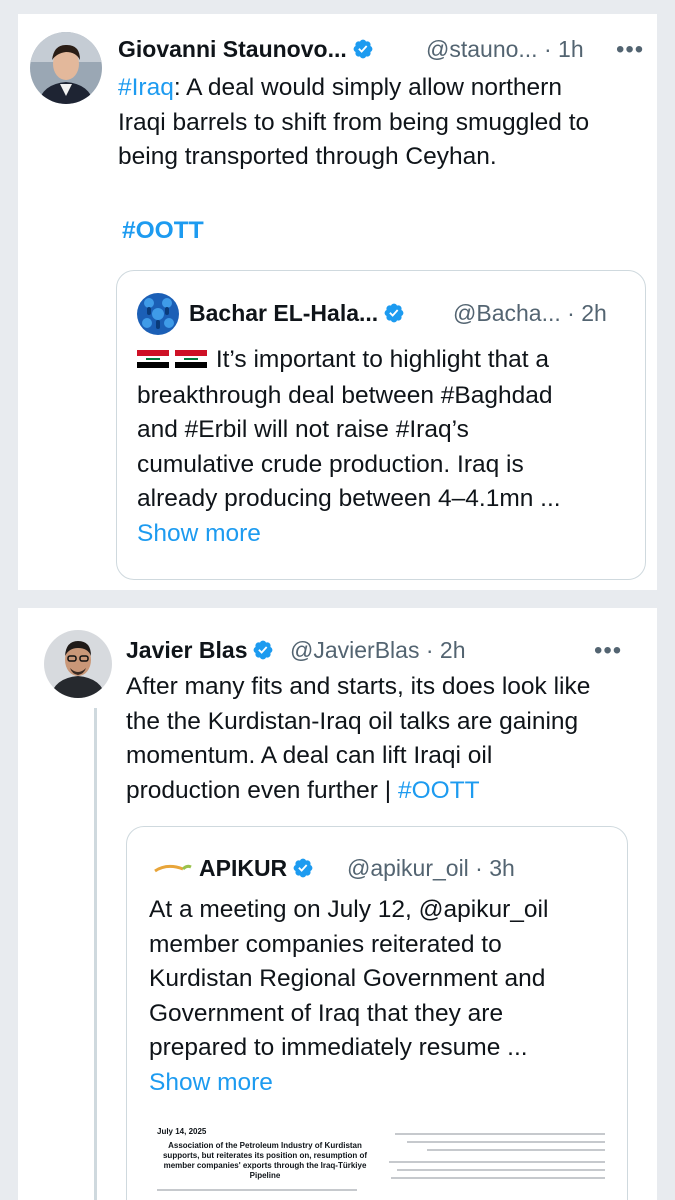 The width and height of the screenshot is (675, 1200). What do you see at coordinates (354, 650) in the screenshot?
I see `handle: @JavierBlas` at bounding box center [354, 650].